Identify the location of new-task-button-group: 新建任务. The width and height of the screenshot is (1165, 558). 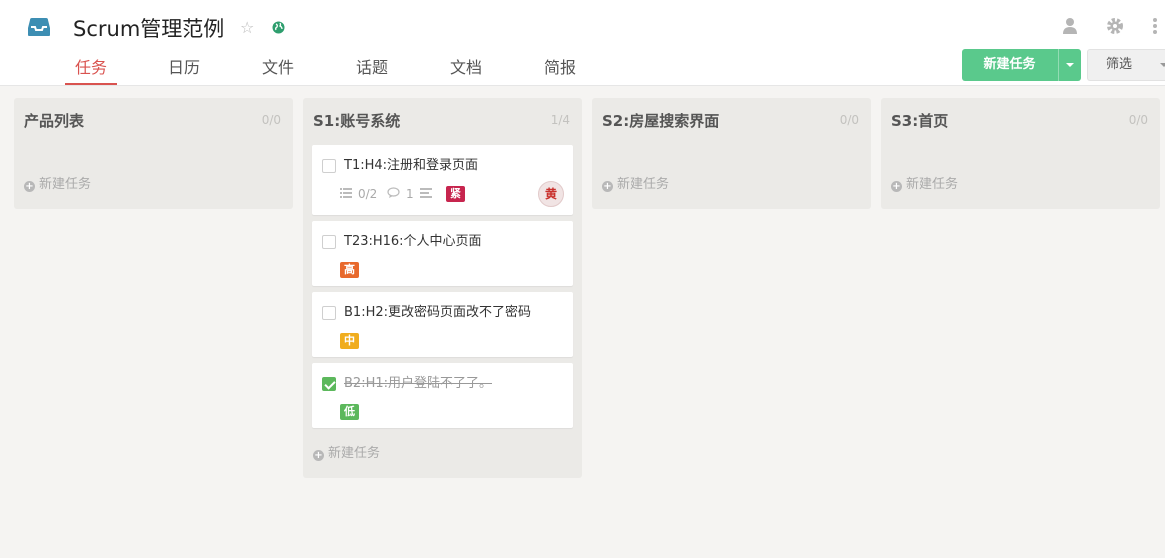
(1021, 65).